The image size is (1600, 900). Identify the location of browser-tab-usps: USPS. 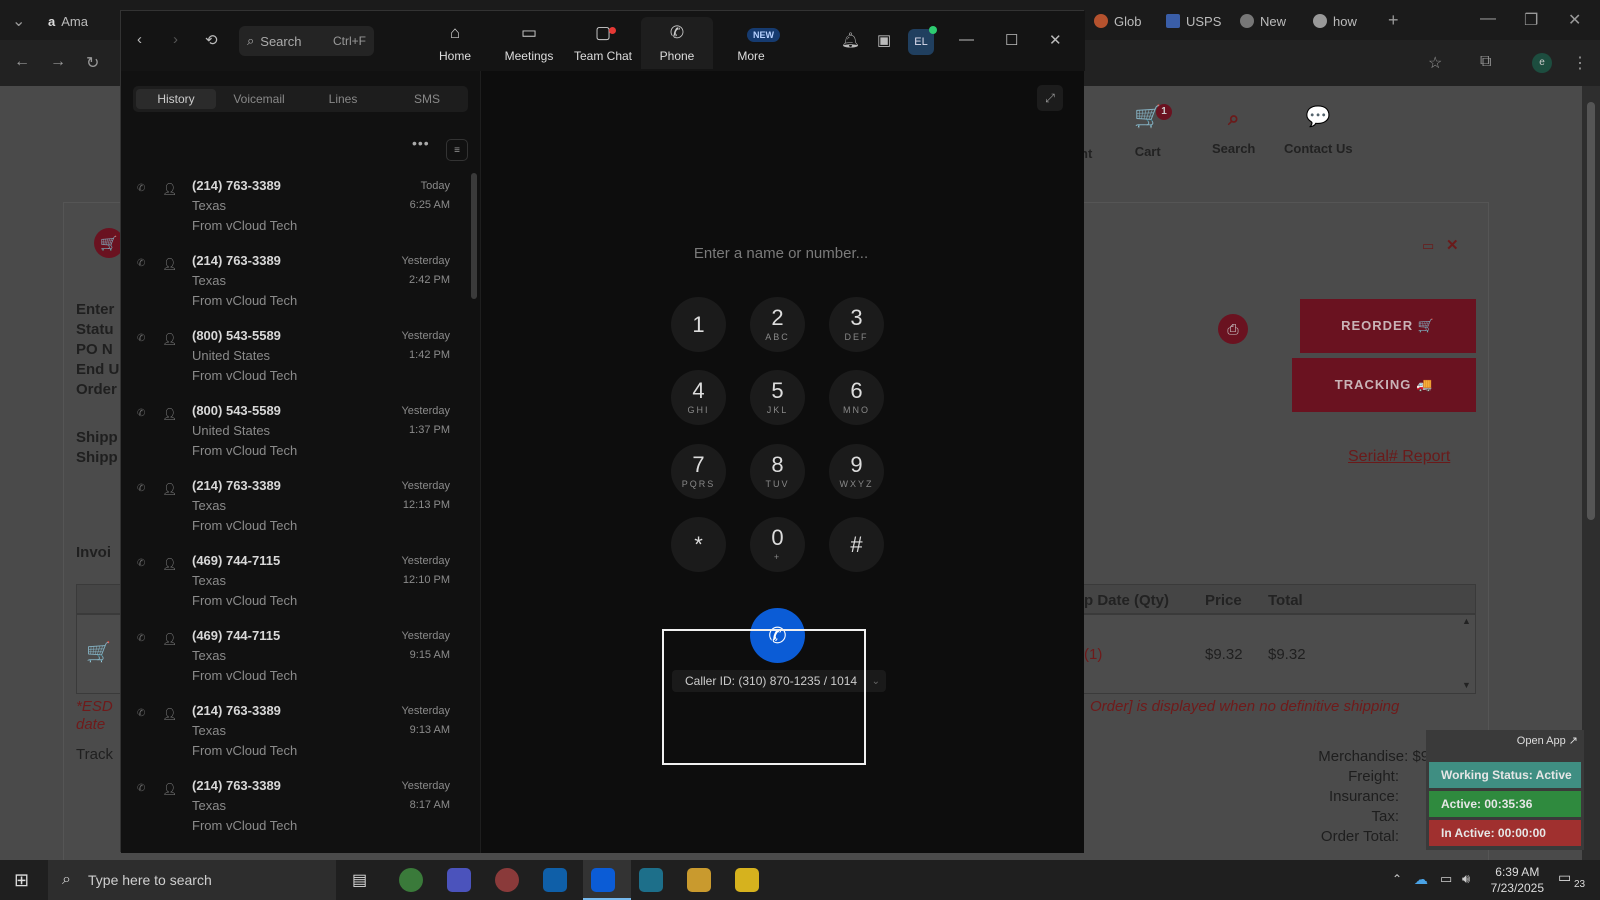
(1193, 21).